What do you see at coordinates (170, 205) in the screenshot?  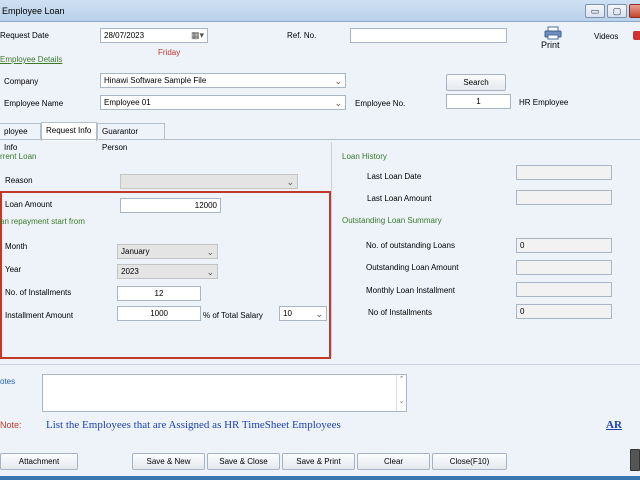 I see `loan-amount-input: 12000` at bounding box center [170, 205].